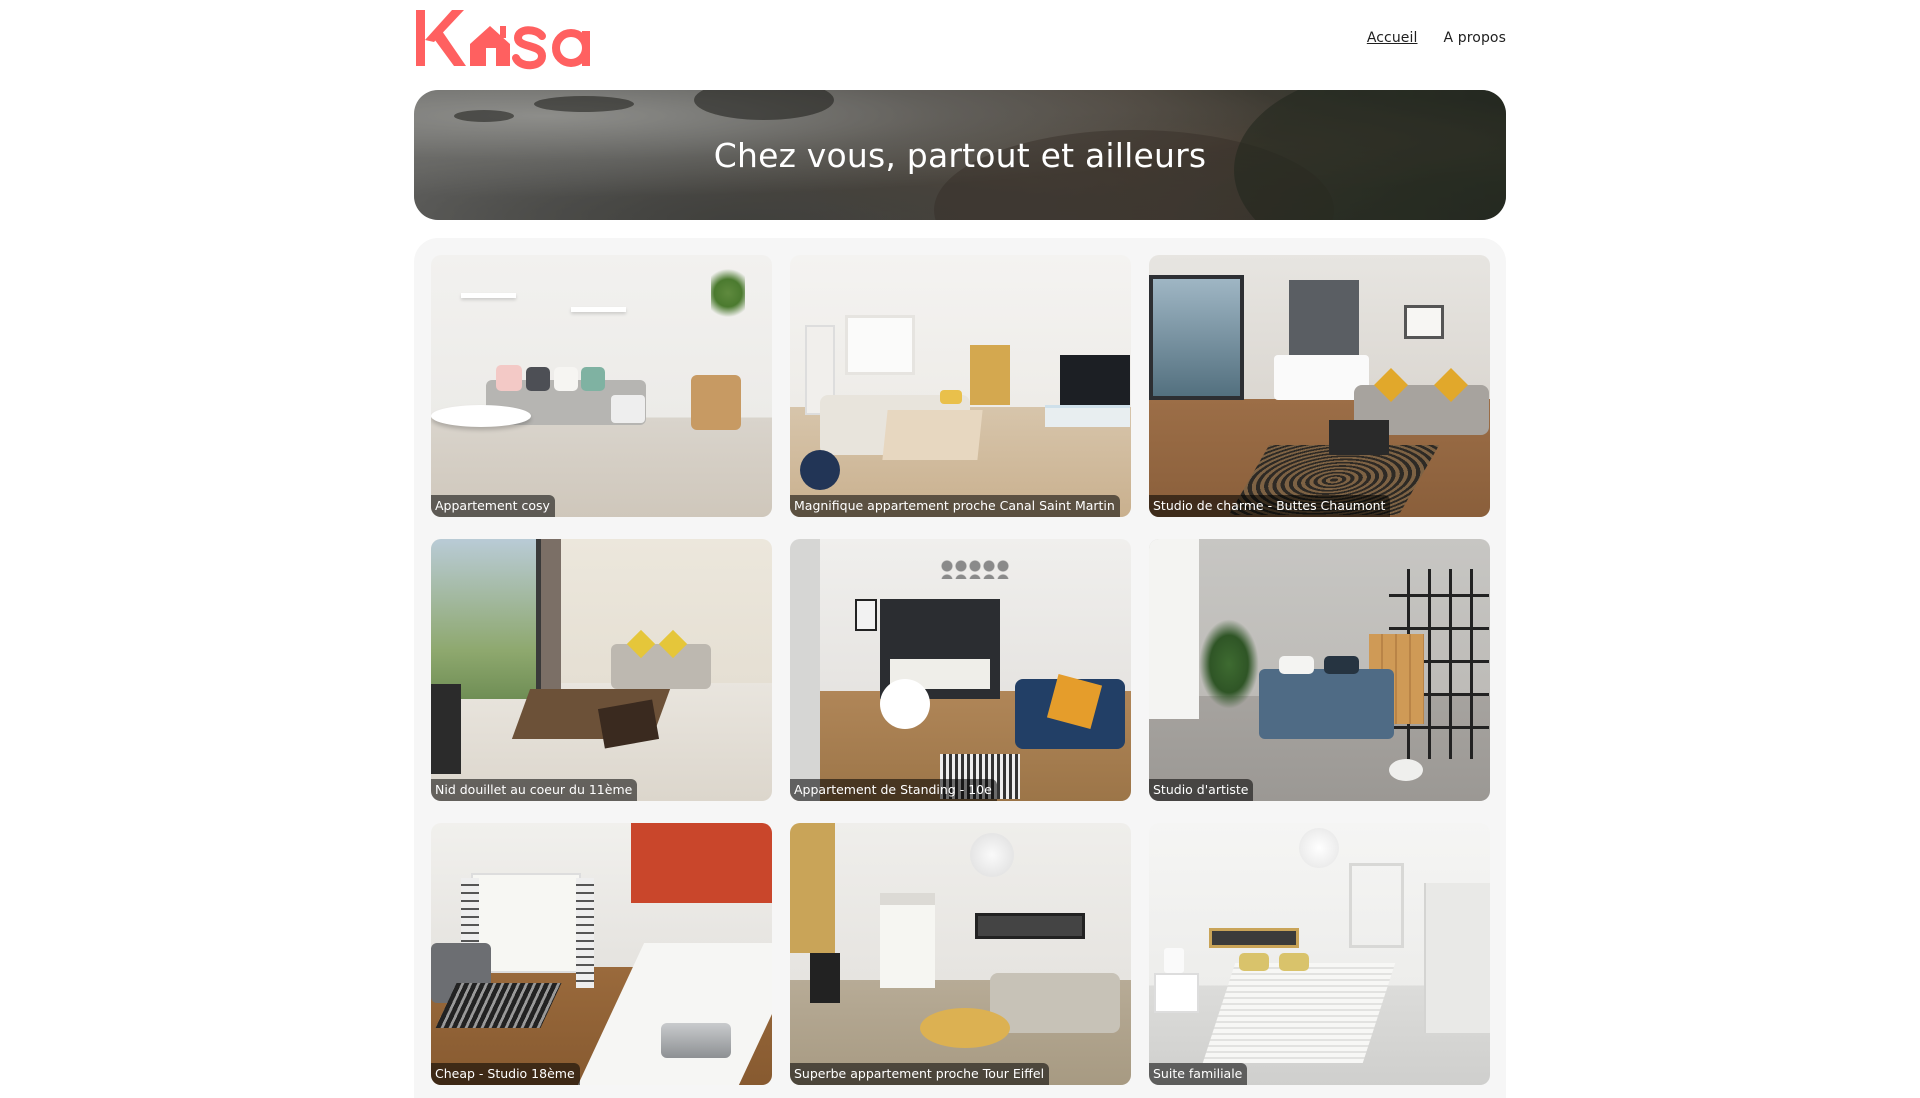 Image resolution: width=1920 pixels, height=1098 pixels. I want to click on listing-title: Studio de charme - Buttes Chaumont, so click(1270, 506).